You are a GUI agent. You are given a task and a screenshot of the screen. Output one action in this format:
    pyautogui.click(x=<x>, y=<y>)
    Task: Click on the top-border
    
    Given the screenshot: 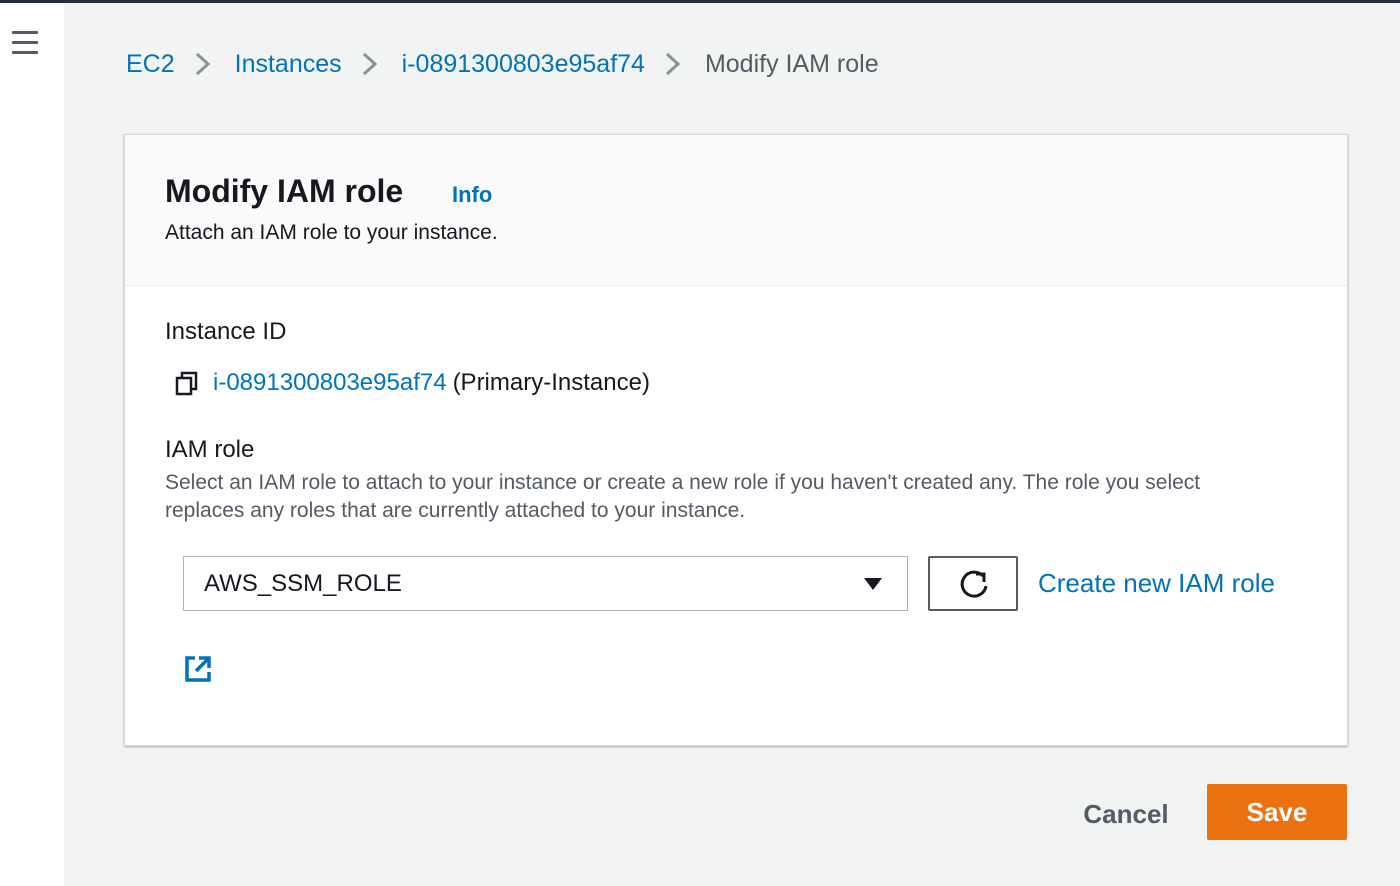 What is the action you would take?
    pyautogui.click(x=700, y=1)
    